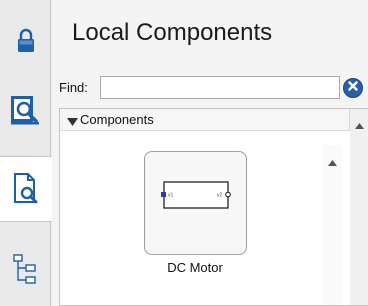 This screenshot has height=306, width=368. I want to click on tree-scrollbar, so click(359, 207).